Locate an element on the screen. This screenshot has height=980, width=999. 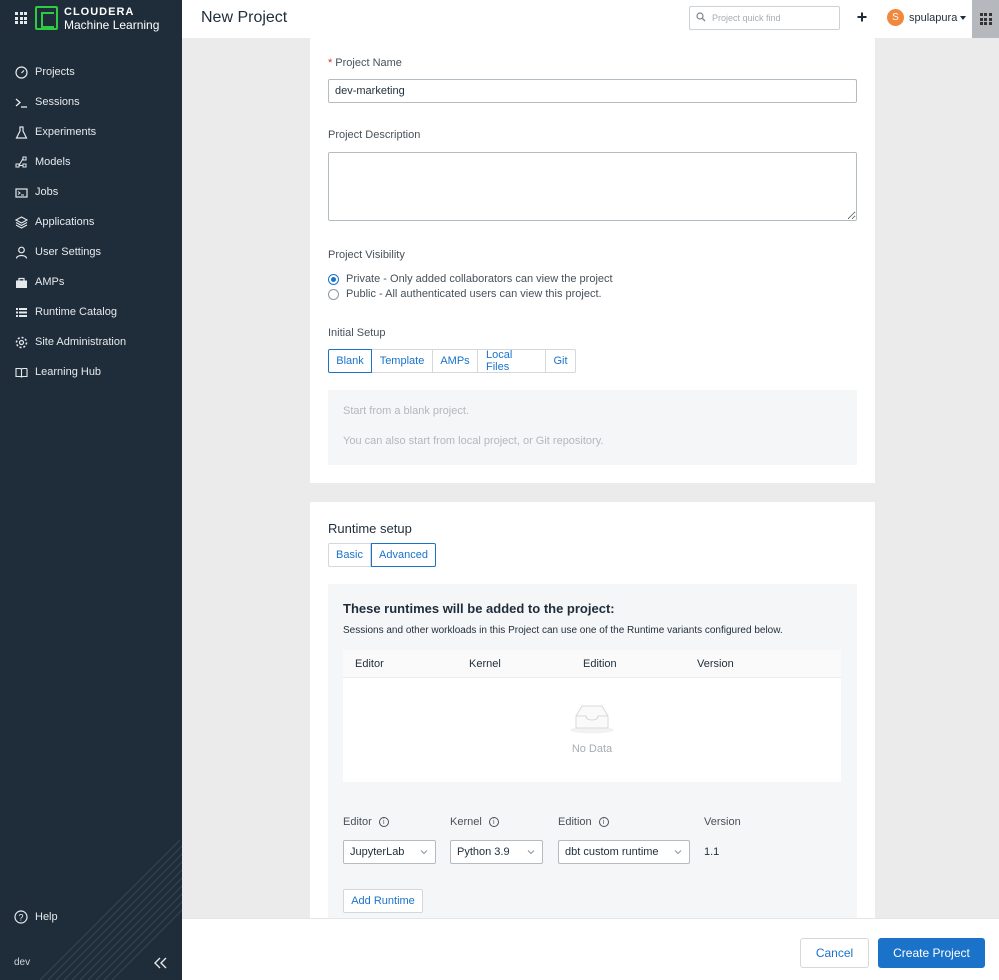
runtime-tabs: Basic Advanced is located at coordinates (382, 555).